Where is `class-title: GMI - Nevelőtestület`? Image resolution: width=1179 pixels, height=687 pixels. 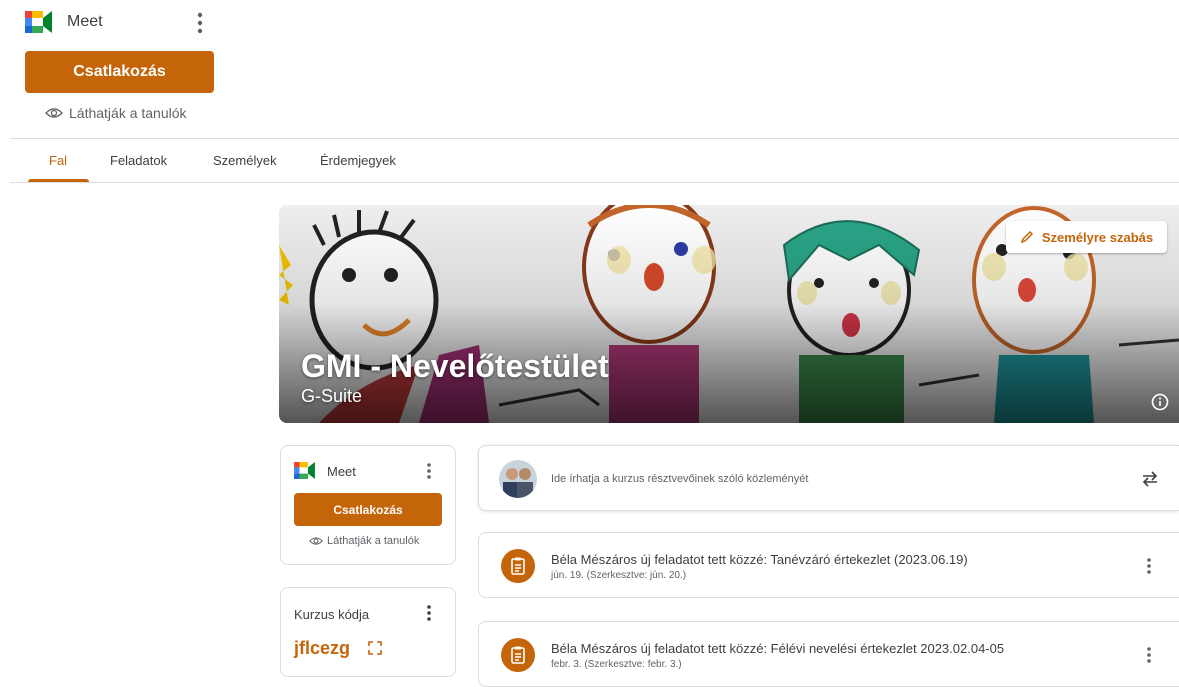 class-title: GMI - Nevelőtestület is located at coordinates (455, 366).